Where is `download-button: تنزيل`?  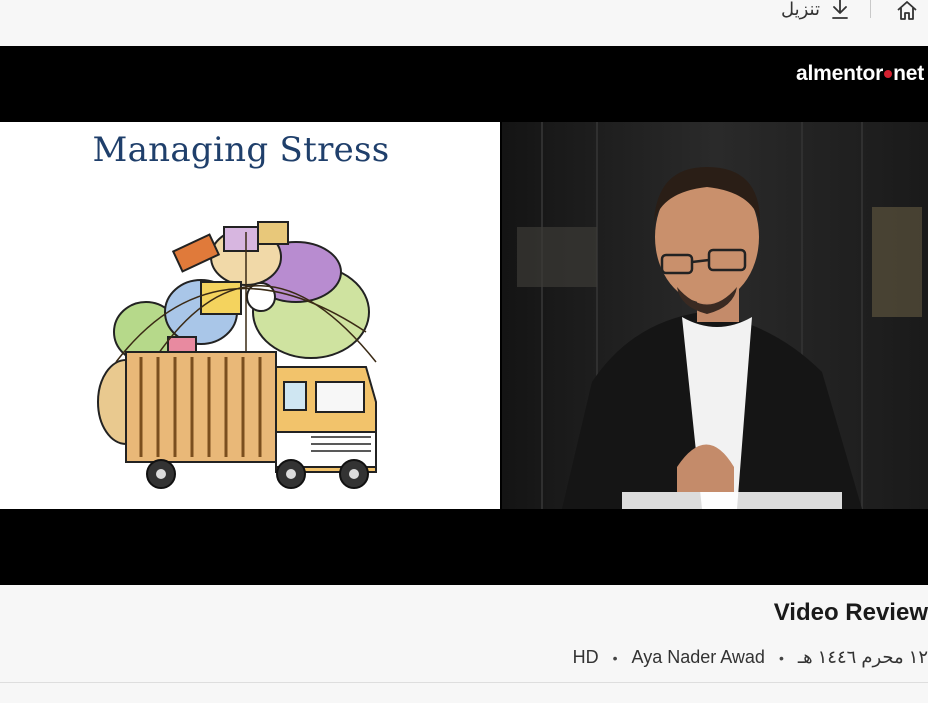 download-button: تنزيل is located at coordinates (815, 11).